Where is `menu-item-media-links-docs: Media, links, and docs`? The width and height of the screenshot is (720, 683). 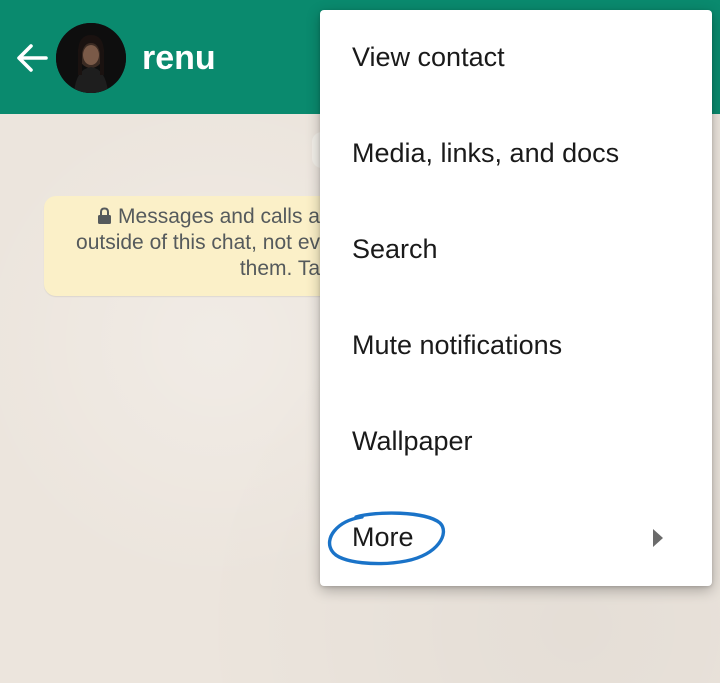 menu-item-media-links-docs: Media, links, and docs is located at coordinates (516, 154).